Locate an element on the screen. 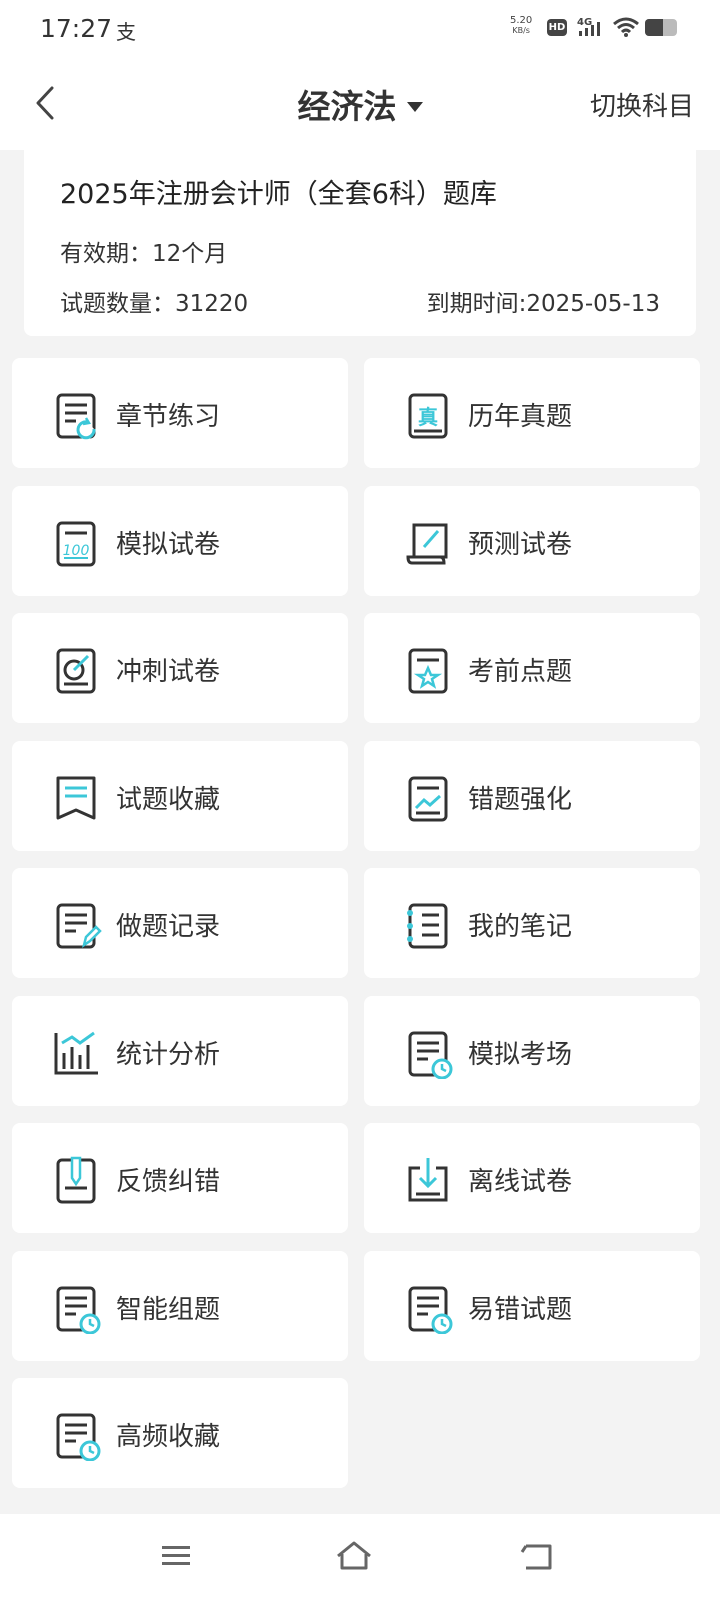 The height and width of the screenshot is (1600, 720). network-type: 4G is located at coordinates (584, 22).